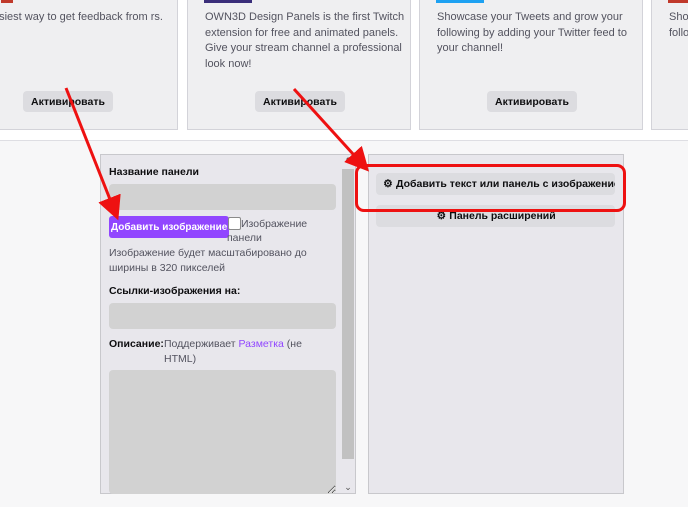 This screenshot has height=507, width=688. Describe the element at coordinates (222, 316) in the screenshot. I see `image-link-input` at that location.